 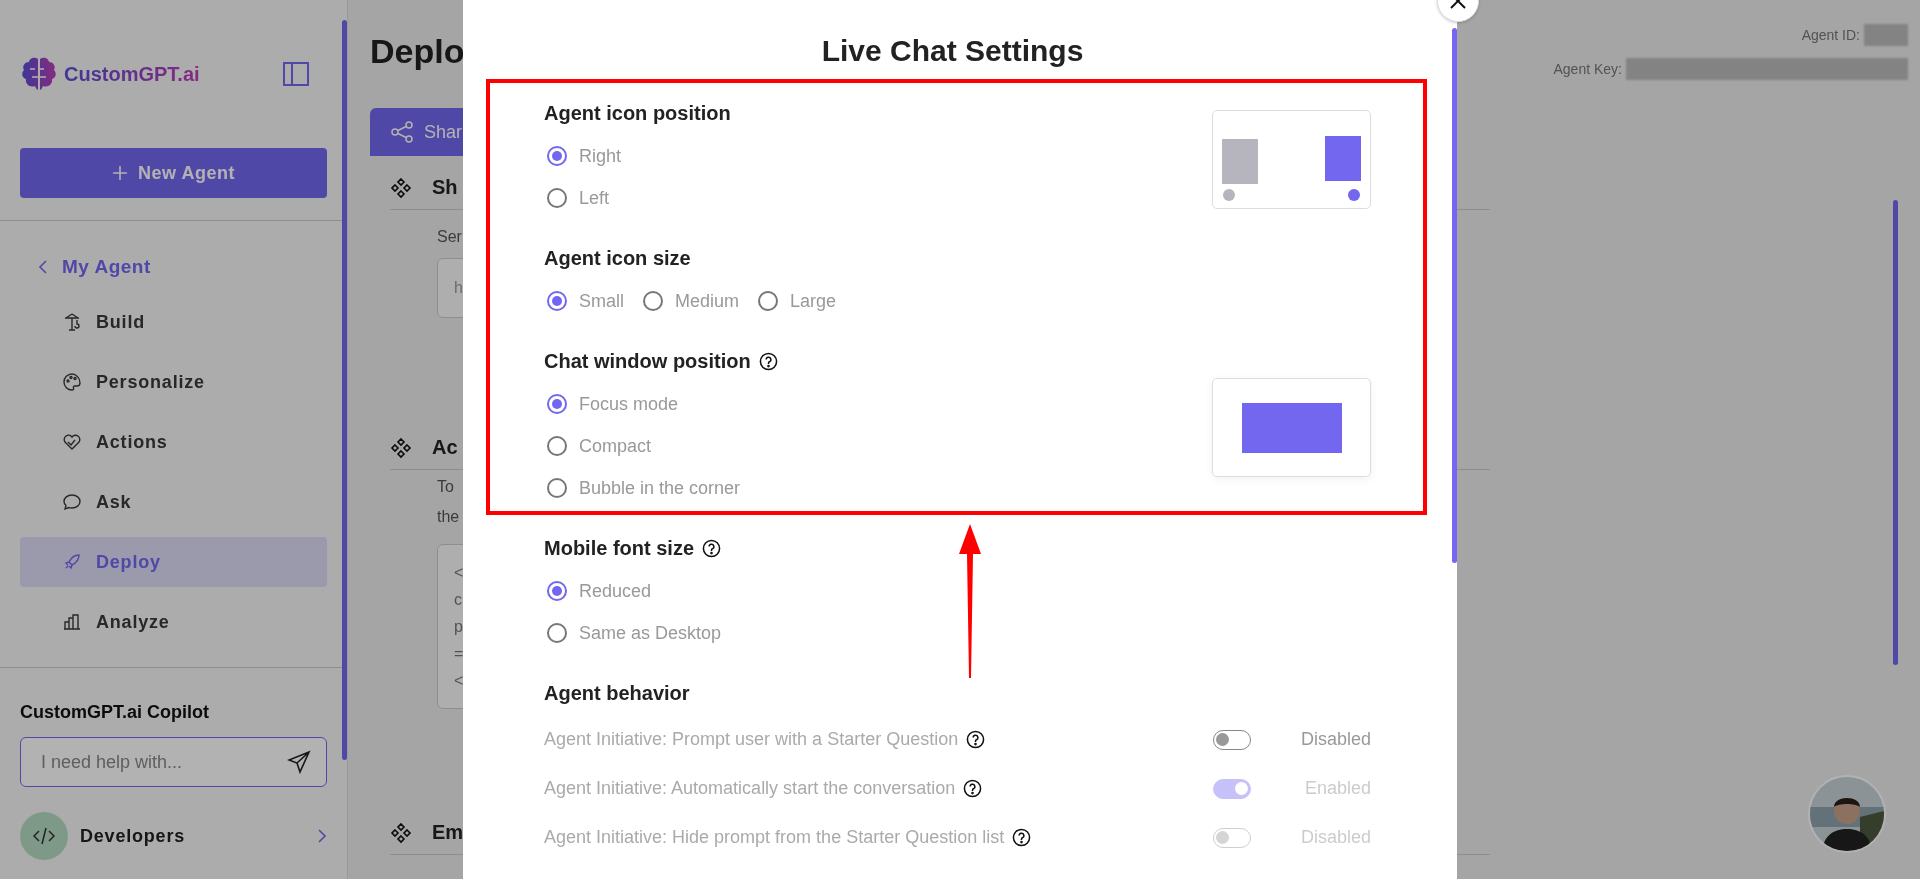 What do you see at coordinates (774, 837) in the screenshot?
I see `setting-label: Agent Initiative: Hide prompt from the Starter Question list` at bounding box center [774, 837].